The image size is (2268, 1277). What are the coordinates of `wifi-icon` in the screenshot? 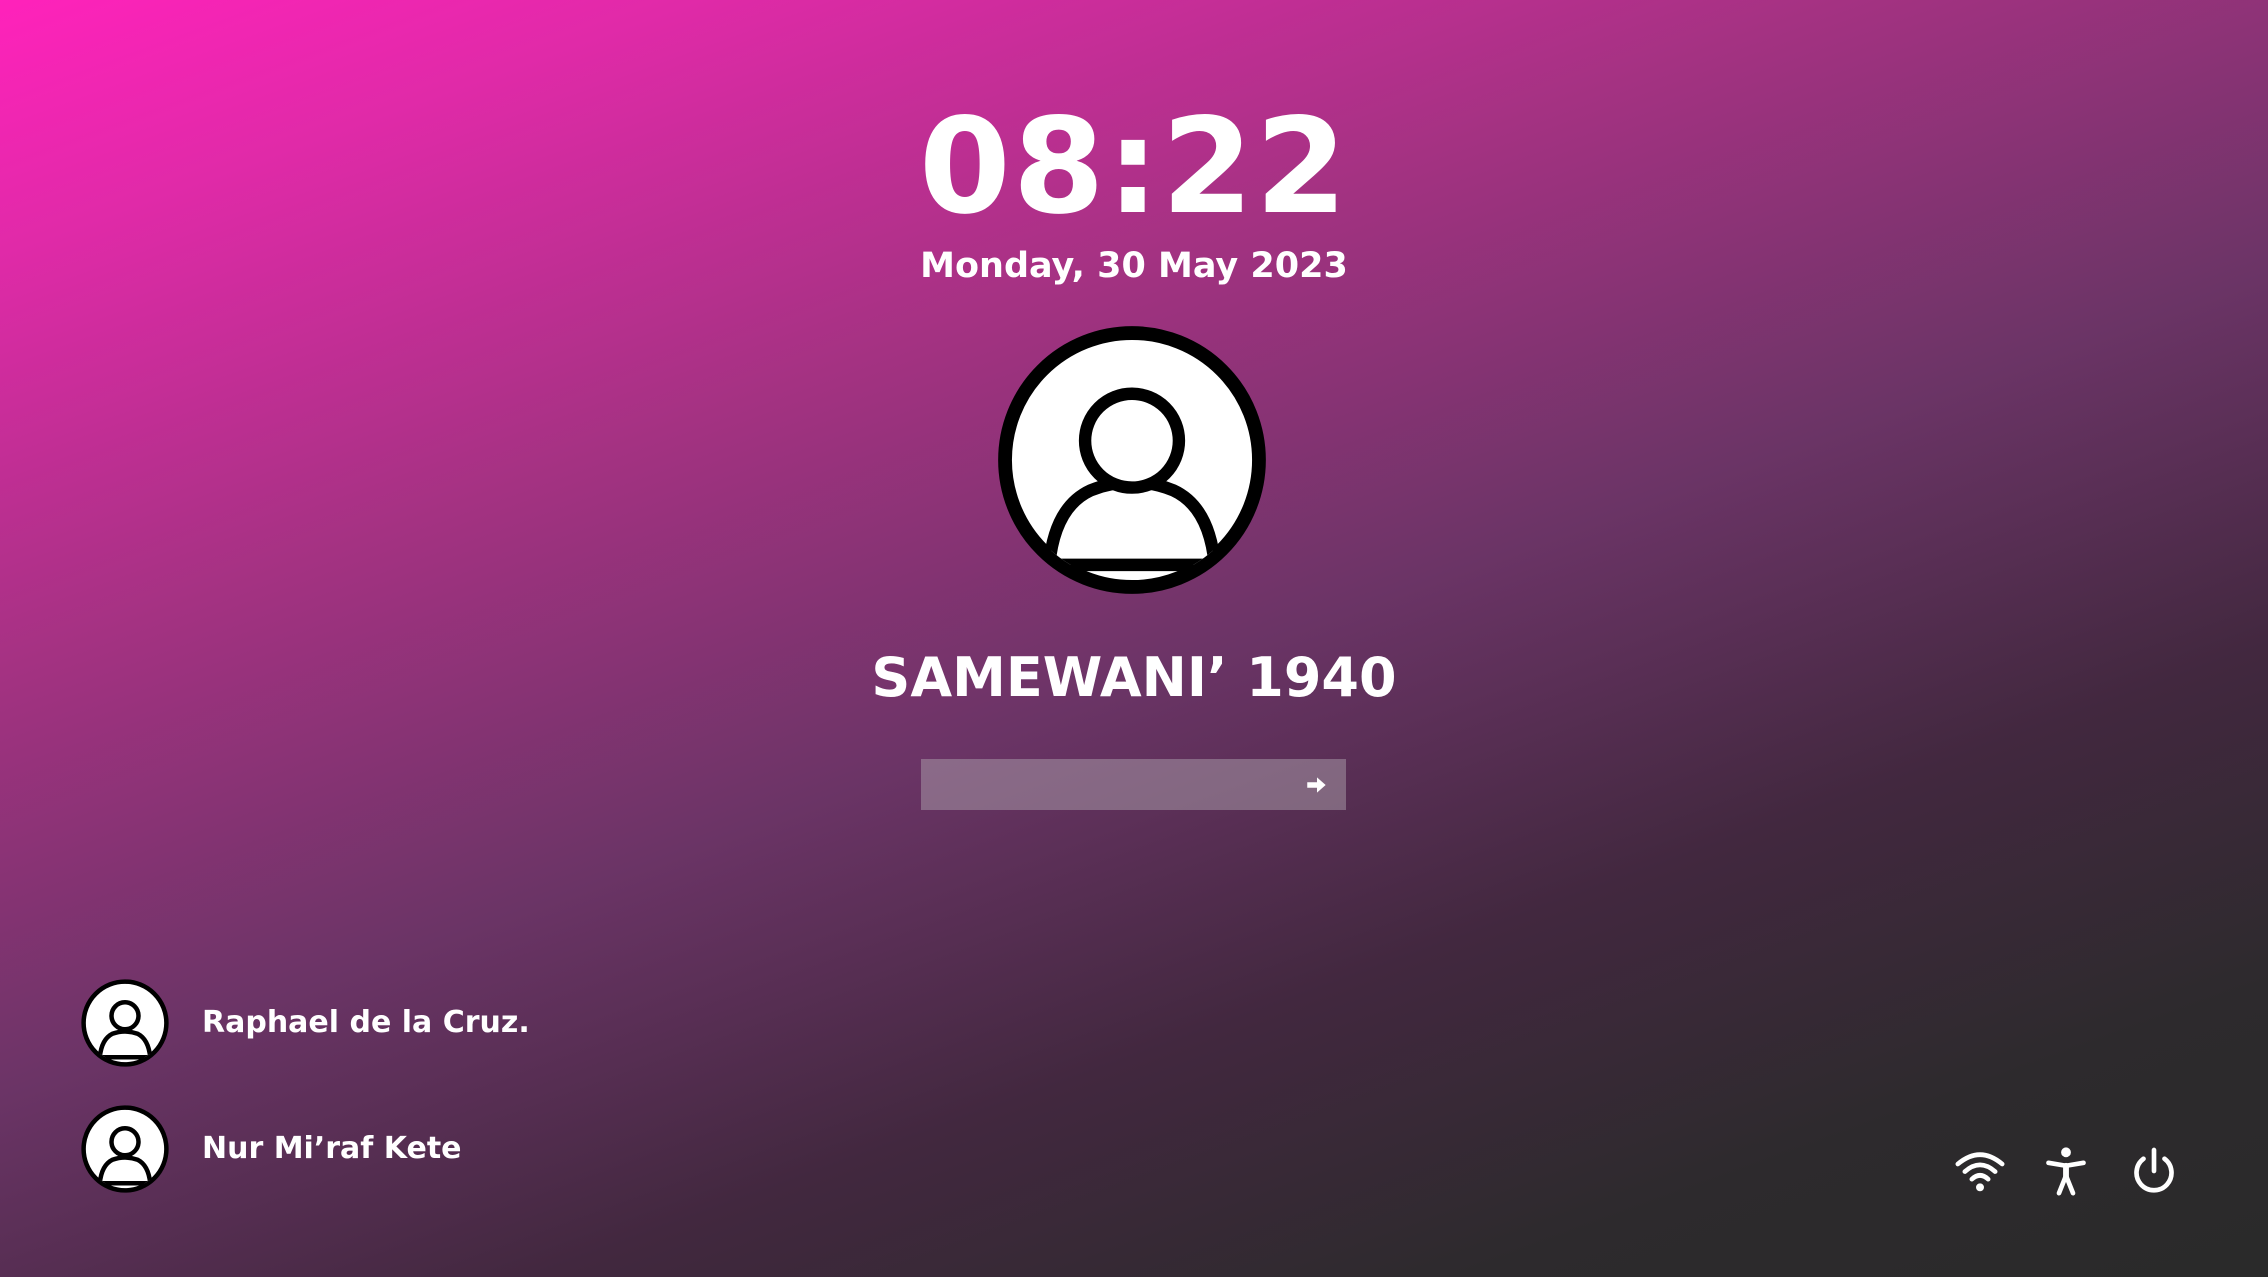 It's located at (1980, 1172).